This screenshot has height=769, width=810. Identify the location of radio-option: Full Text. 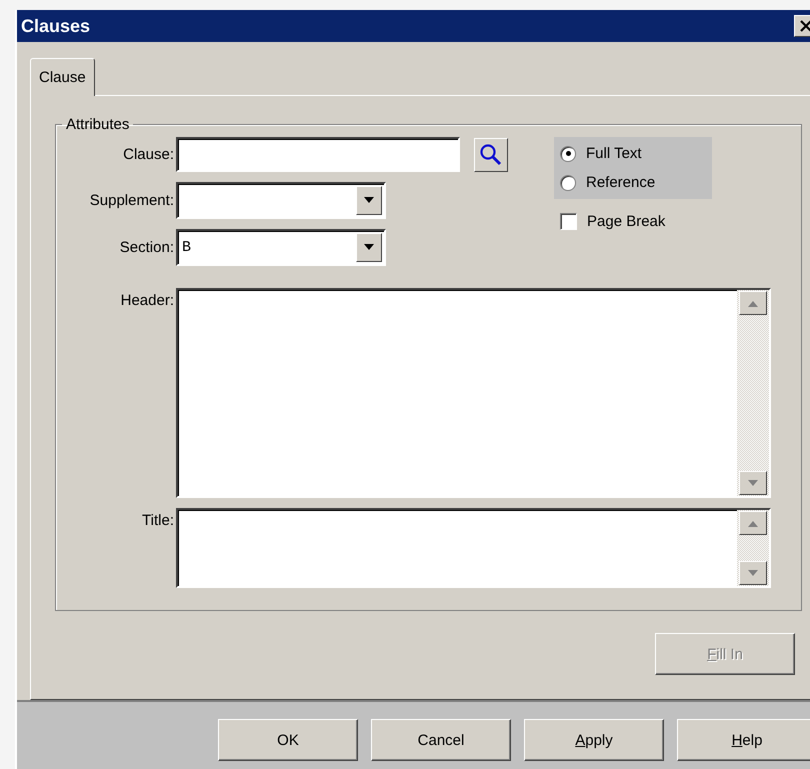
(636, 153).